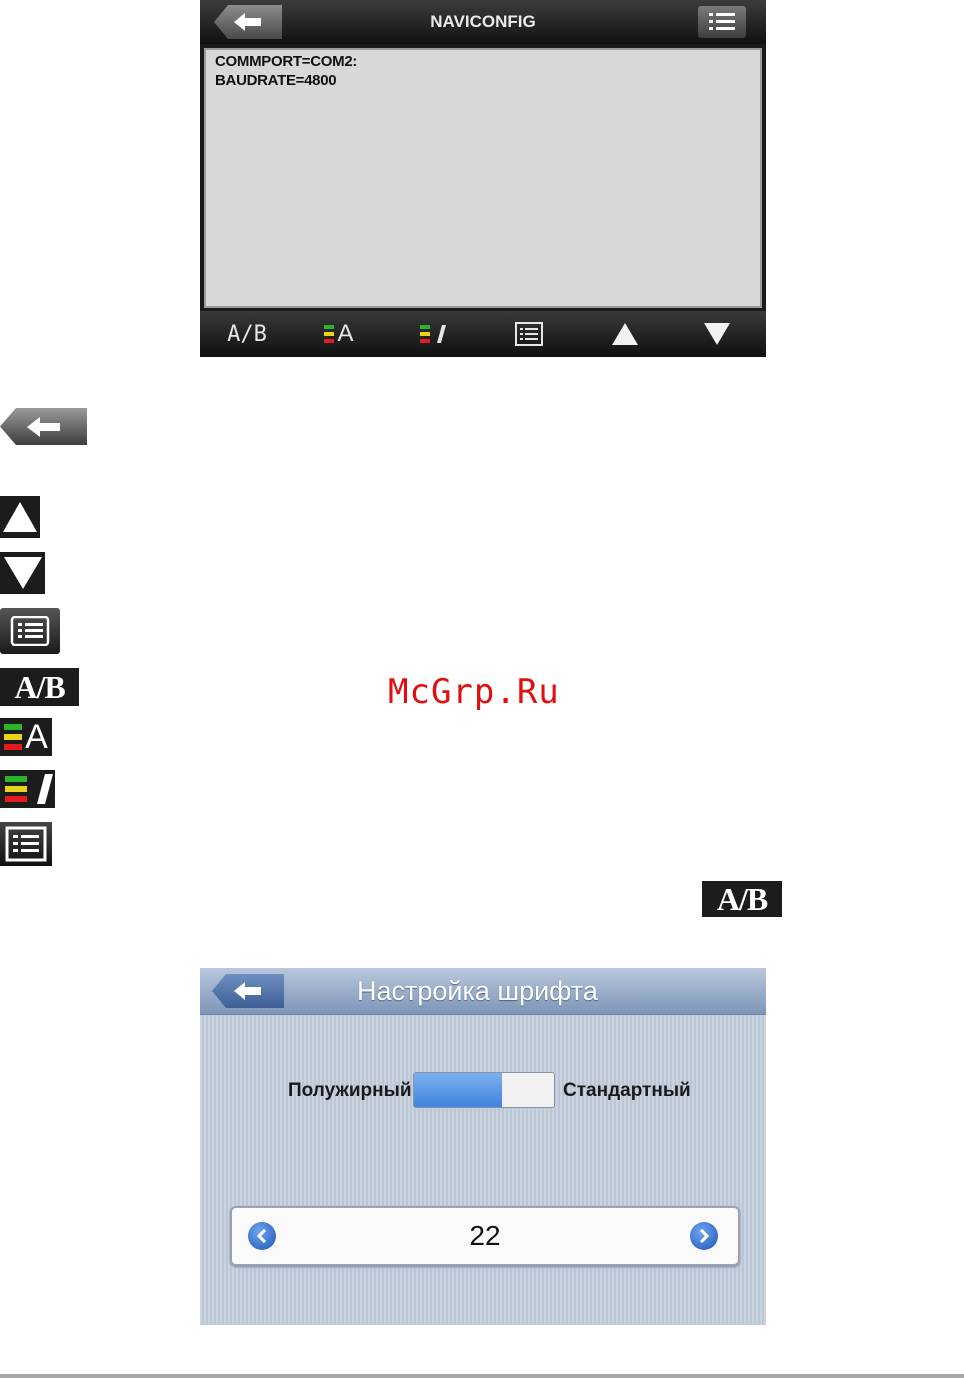 The width and height of the screenshot is (964, 1379). I want to click on config-text-area: COMMPORT=COM2: BAUDRATE=4800, so click(483, 178).